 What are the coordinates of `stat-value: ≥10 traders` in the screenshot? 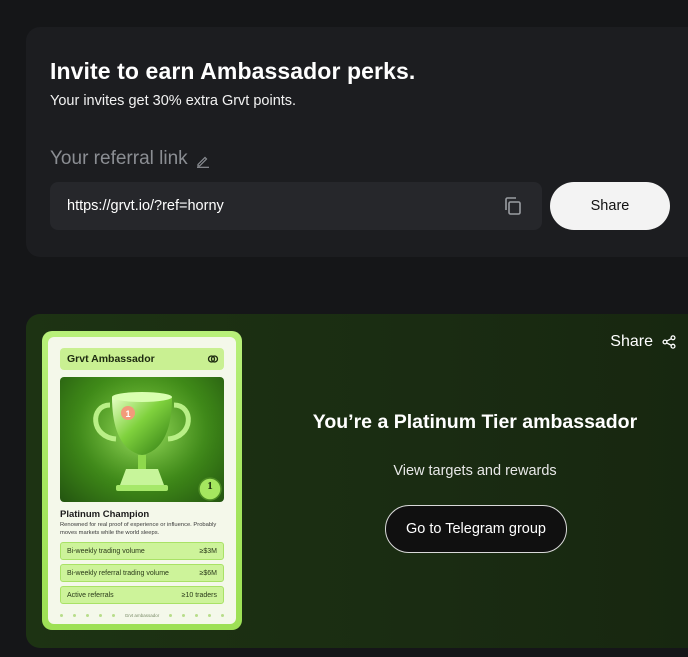 It's located at (199, 595).